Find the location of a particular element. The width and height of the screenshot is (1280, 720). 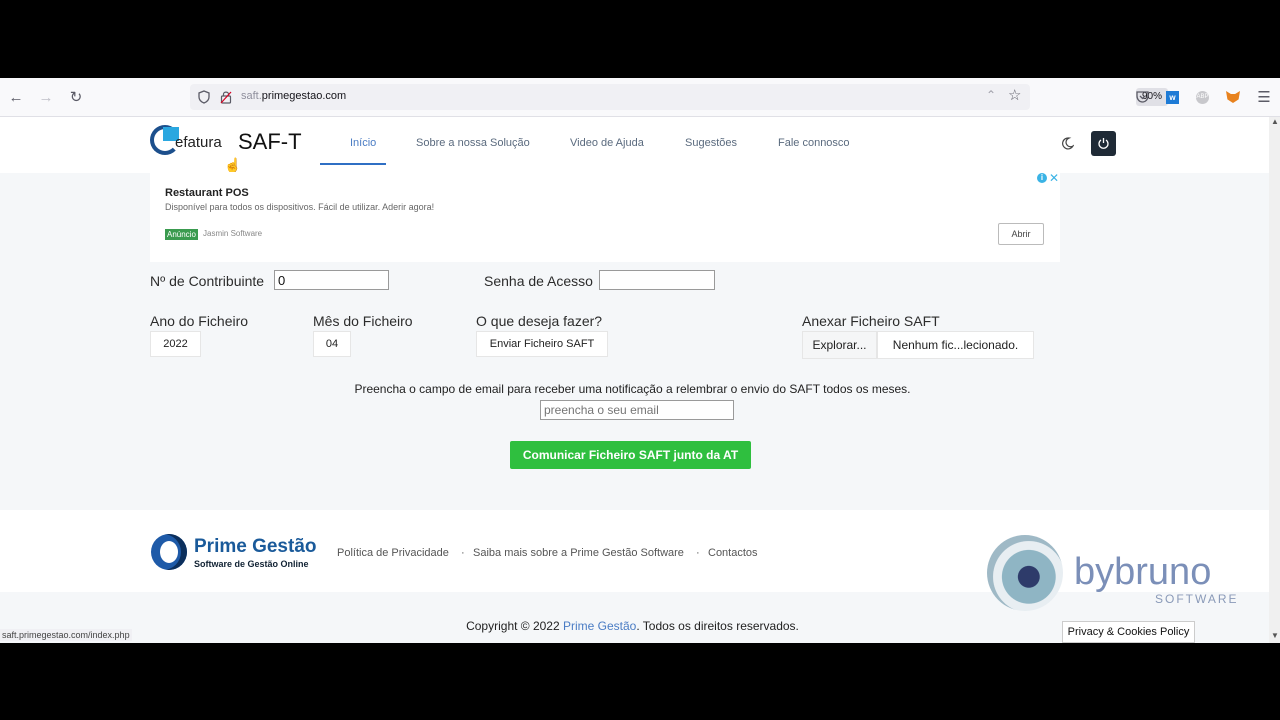

prime-logo-icon-inner is located at coordinates (169, 552).